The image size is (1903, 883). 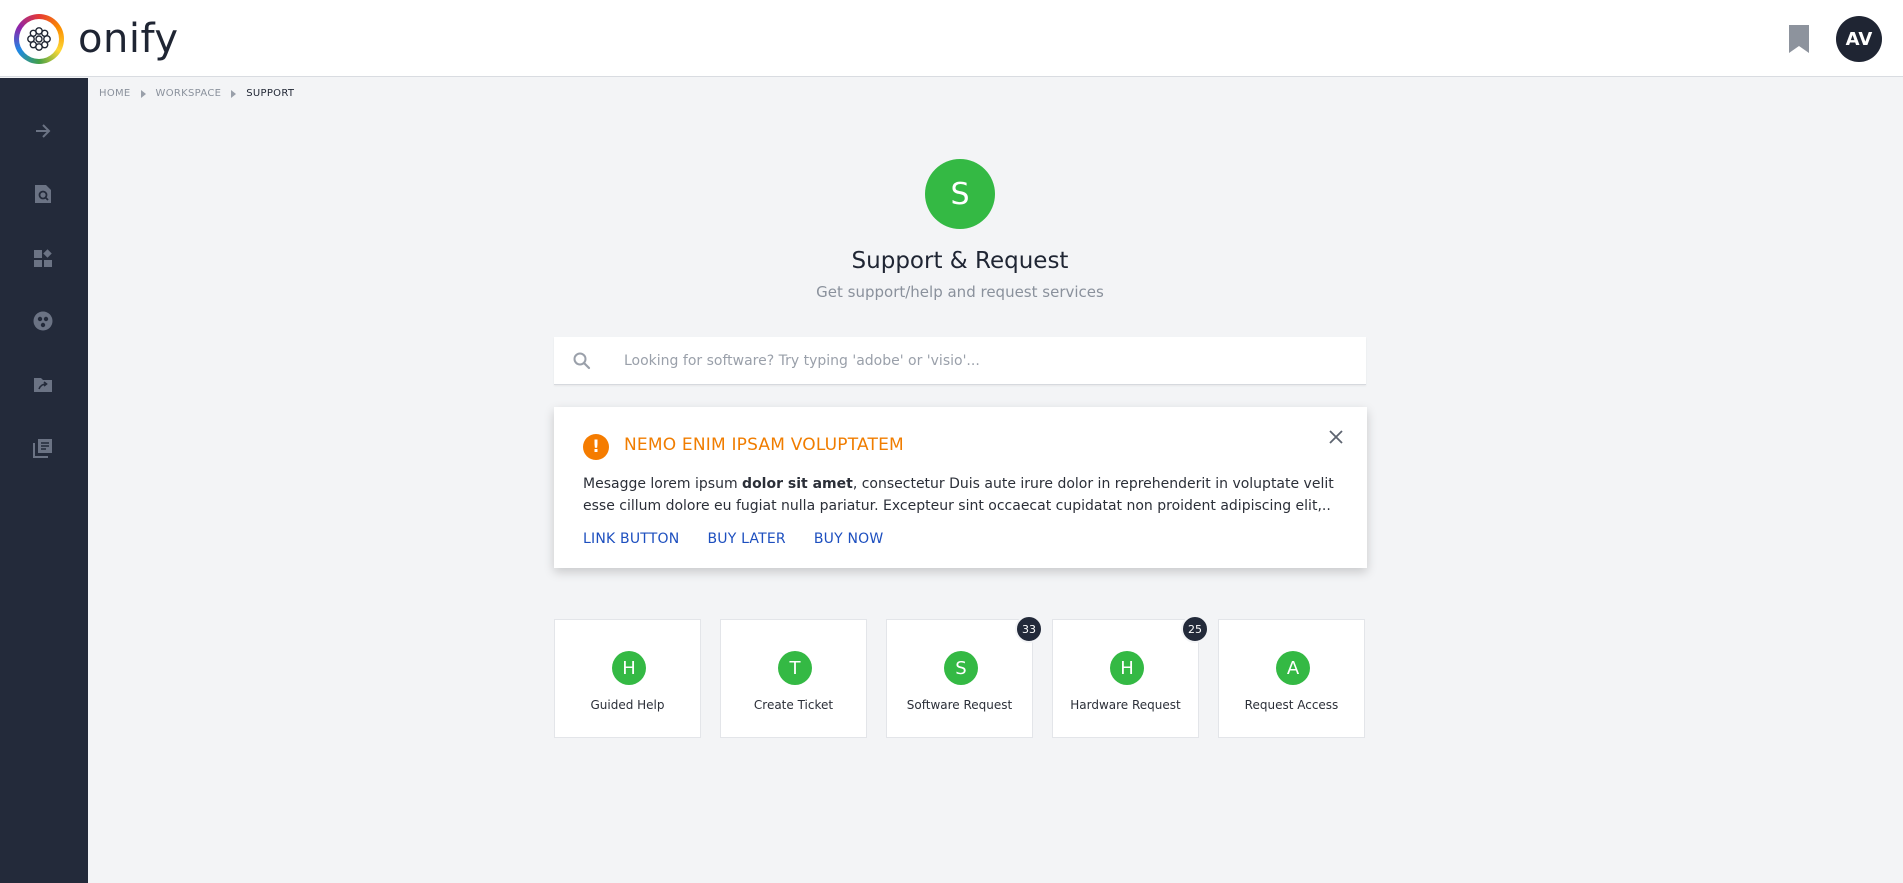 What do you see at coordinates (631, 539) in the screenshot?
I see `link-button: LINK BUTTON` at bounding box center [631, 539].